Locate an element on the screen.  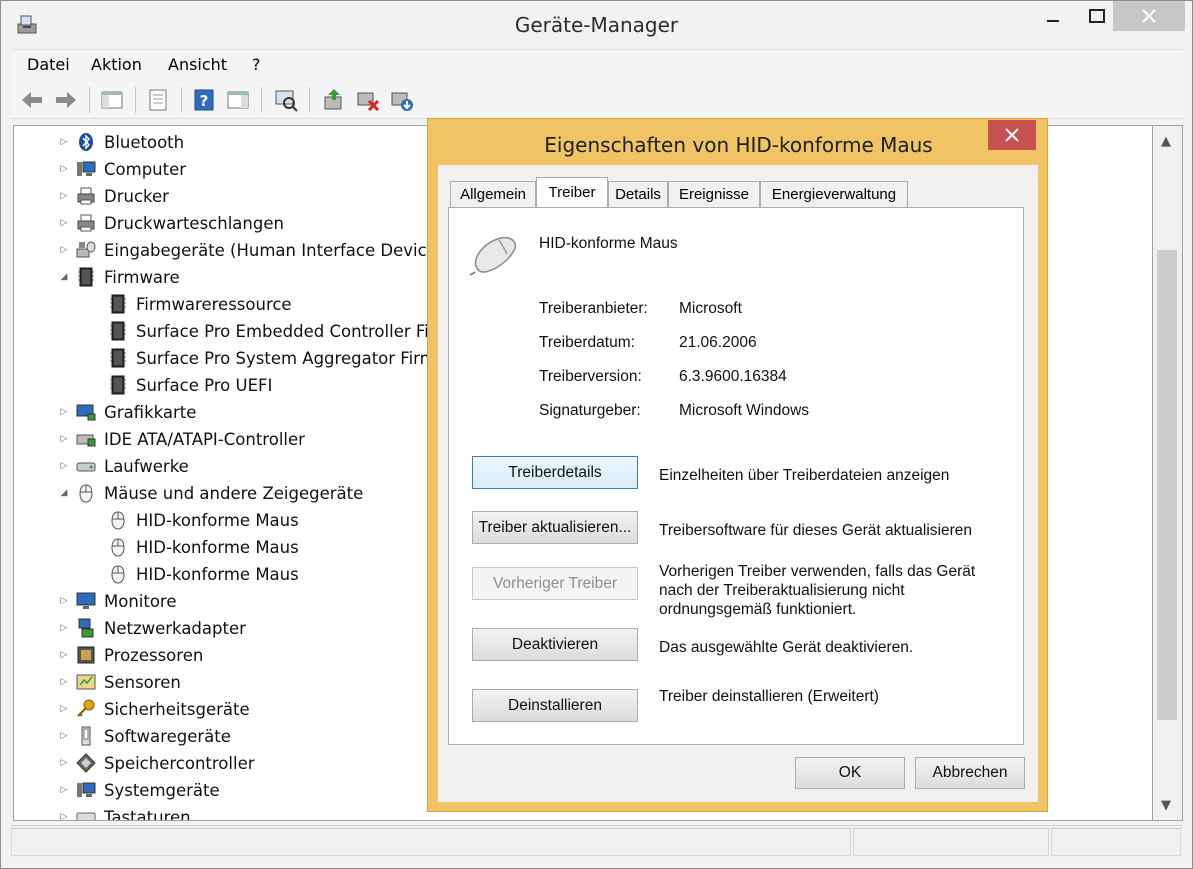
dialog-close-button is located at coordinates (1012, 135).